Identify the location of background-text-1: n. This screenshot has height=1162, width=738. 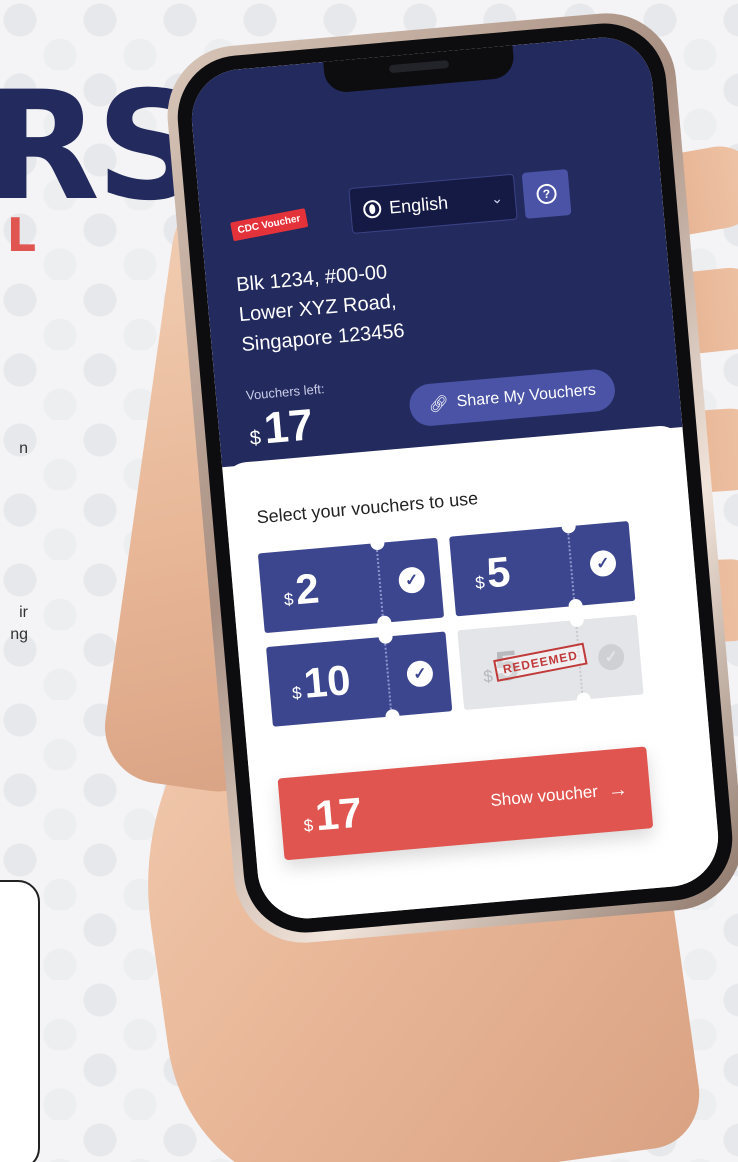
(23, 448).